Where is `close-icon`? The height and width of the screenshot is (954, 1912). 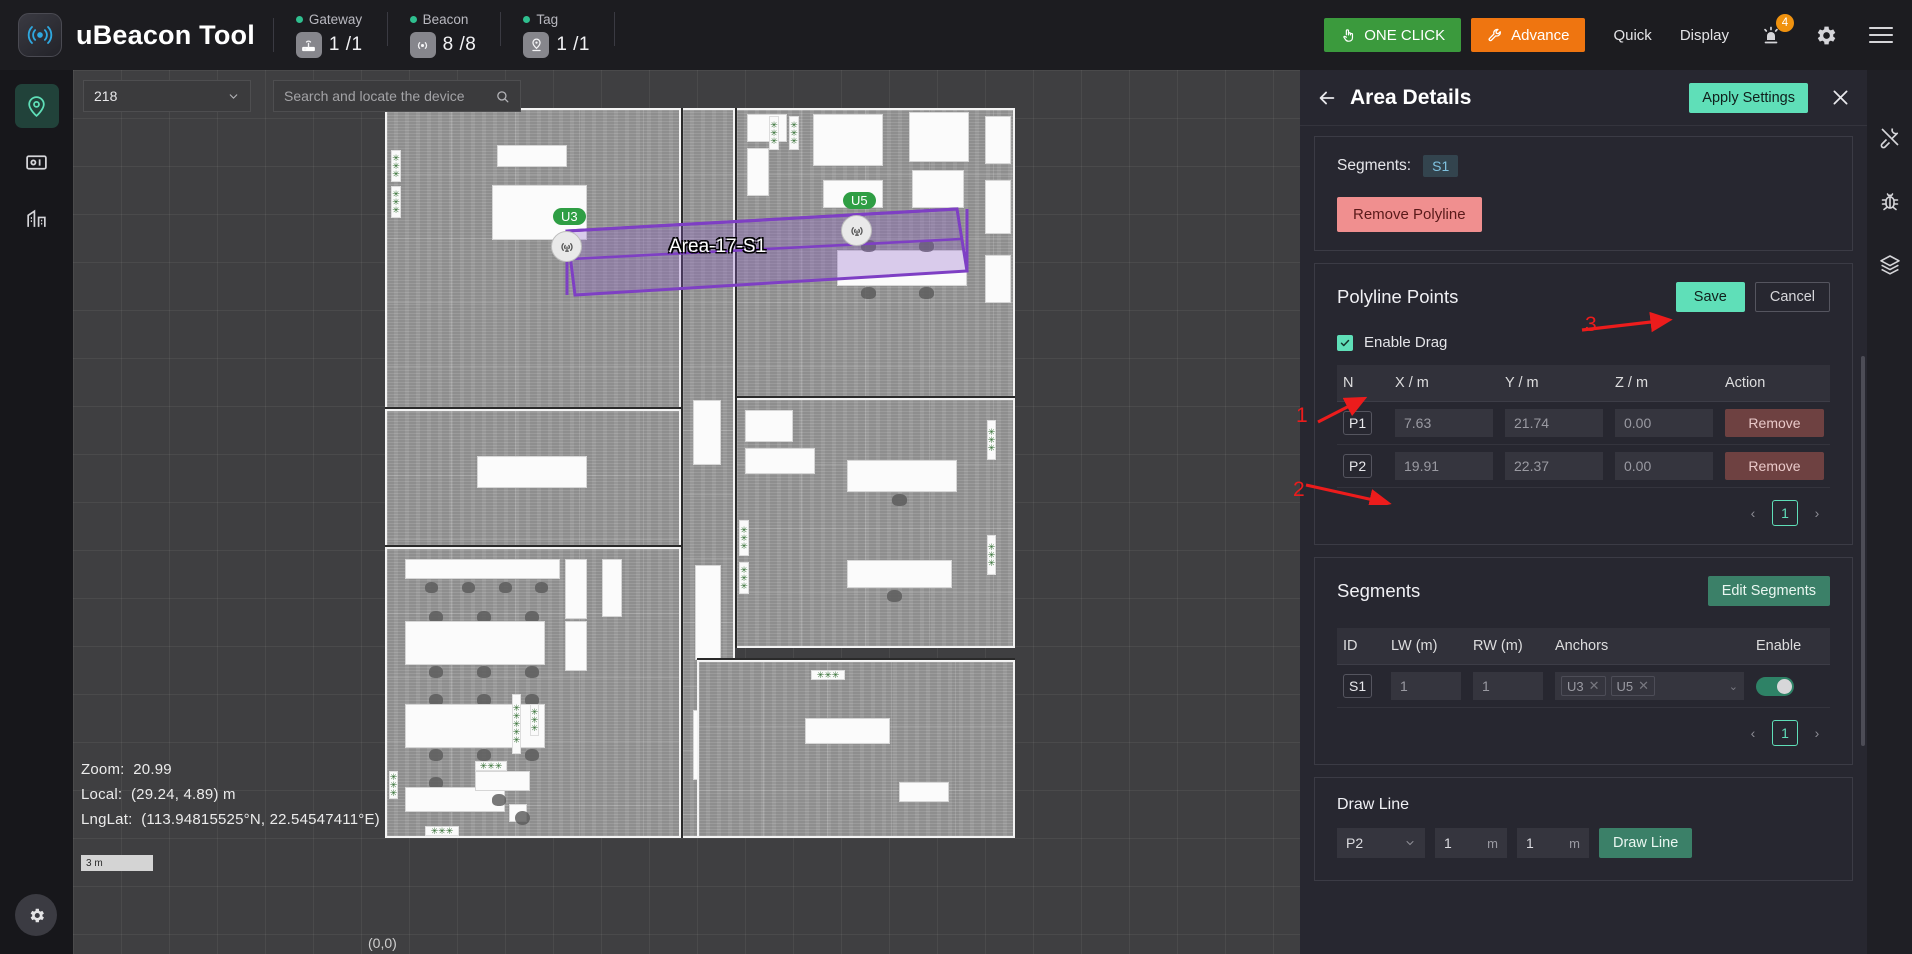
close-icon is located at coordinates (1840, 97).